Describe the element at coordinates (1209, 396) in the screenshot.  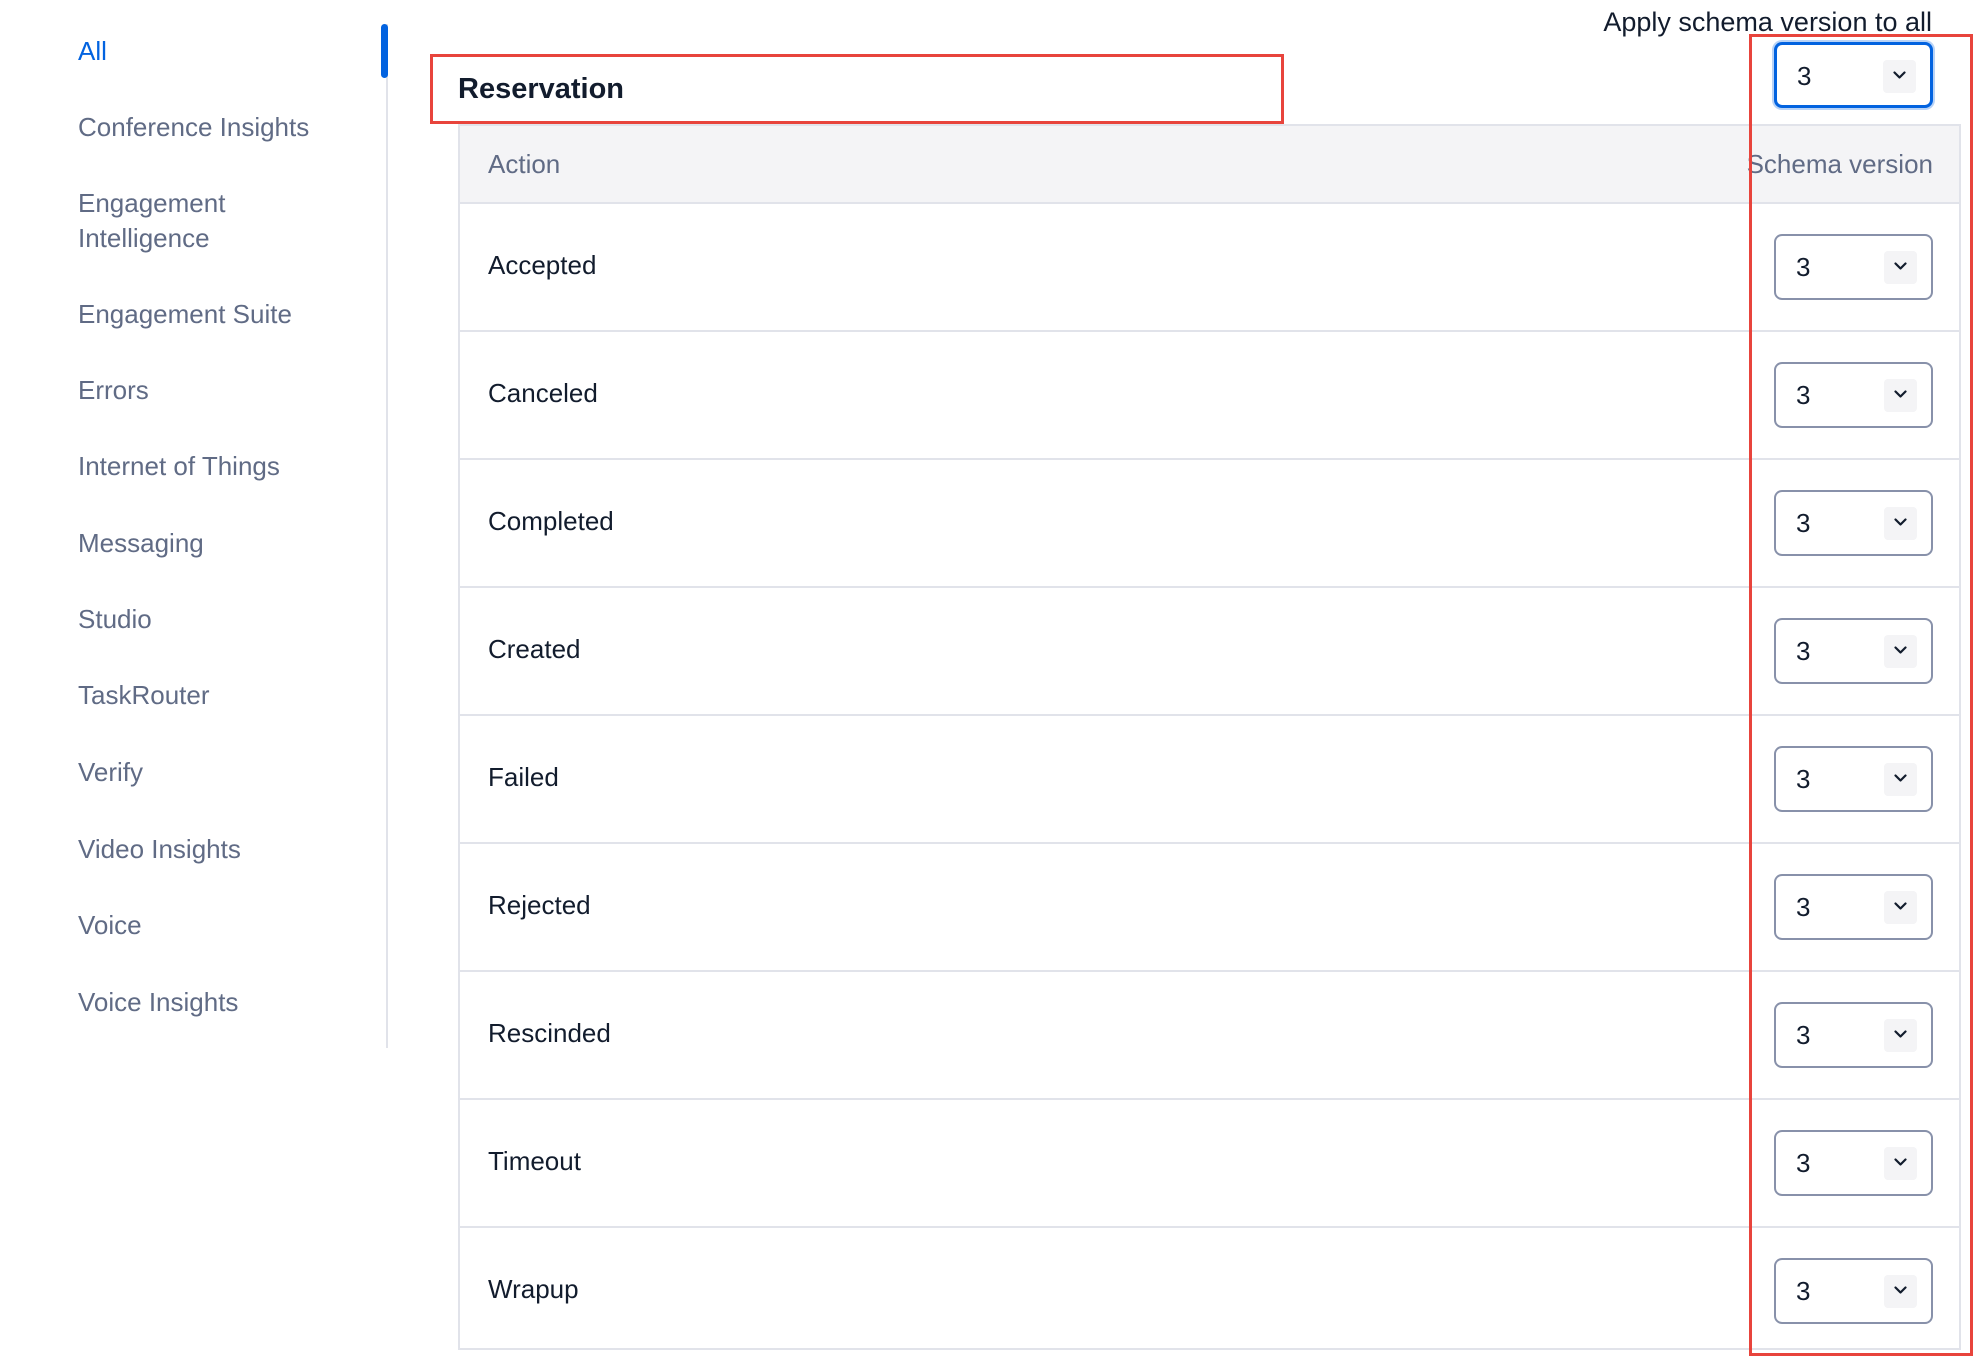
I see `table-row: Canceled 3` at that location.